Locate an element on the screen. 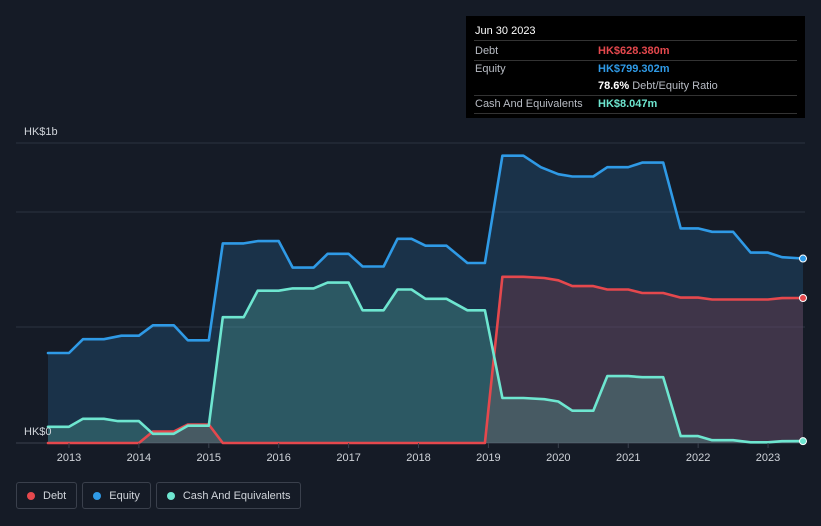 This screenshot has width=821, height=526. tooltip-row-ratio: 78.6% Debt/Equity Ratio is located at coordinates (635, 87).